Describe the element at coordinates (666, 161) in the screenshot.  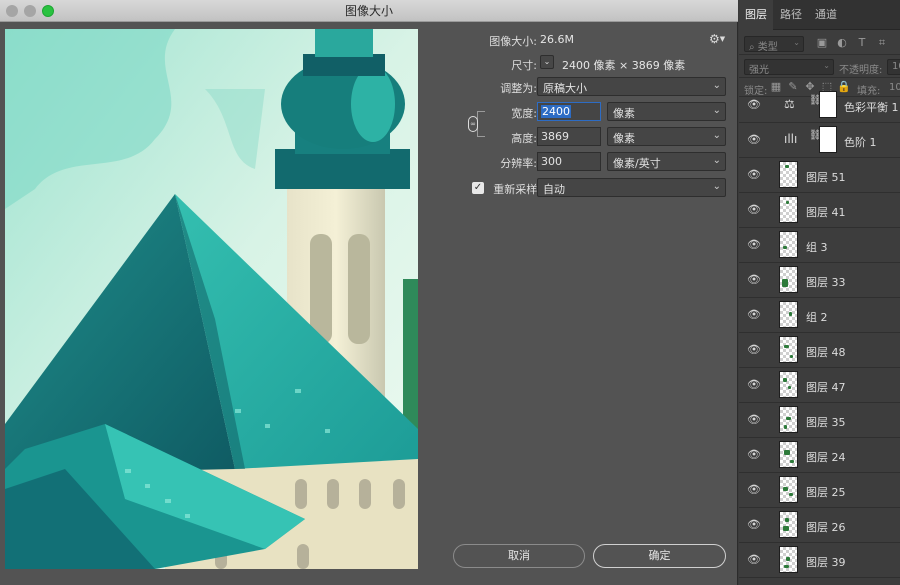
I see `resolution-unit-select: 像素/英寸 ⌄` at that location.